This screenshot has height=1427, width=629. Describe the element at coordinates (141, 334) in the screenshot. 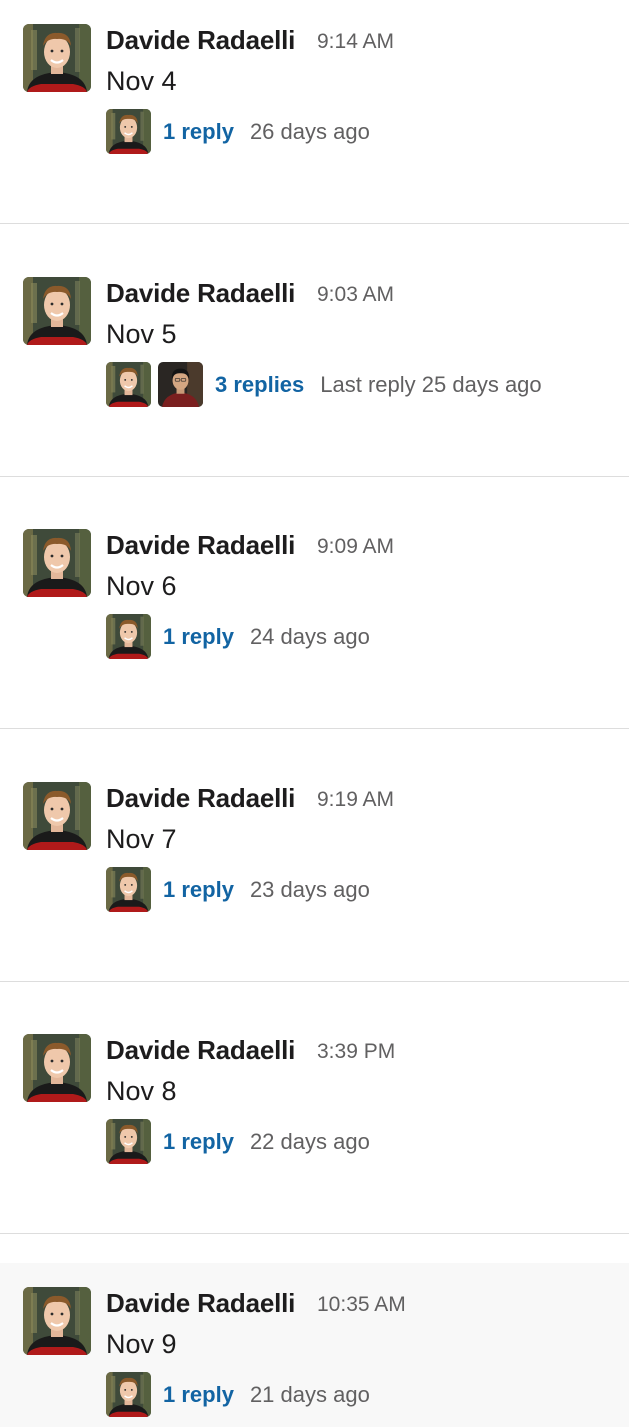

I see `message-text: Nov 5` at that location.